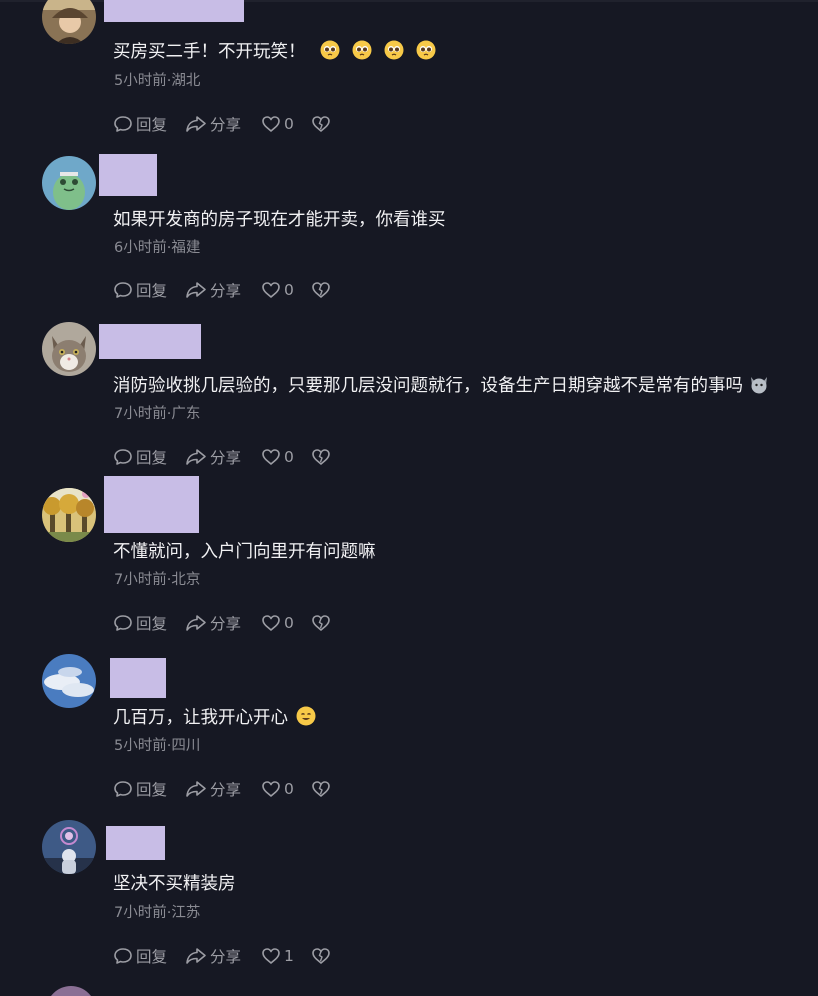 Image resolution: width=818 pixels, height=996 pixels. What do you see at coordinates (306, 716) in the screenshot?
I see `grinning-face-icon` at bounding box center [306, 716].